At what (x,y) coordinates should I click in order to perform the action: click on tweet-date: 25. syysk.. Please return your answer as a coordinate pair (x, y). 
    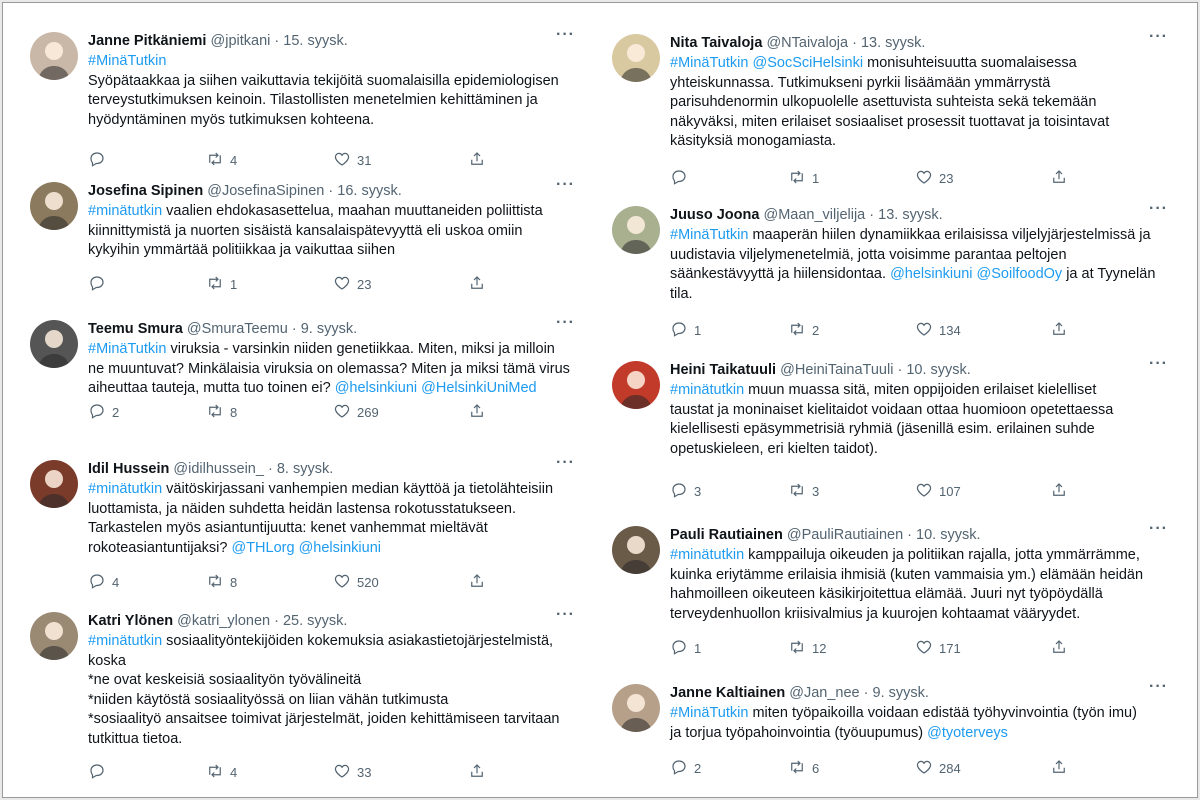
    Looking at the image, I should click on (315, 621).